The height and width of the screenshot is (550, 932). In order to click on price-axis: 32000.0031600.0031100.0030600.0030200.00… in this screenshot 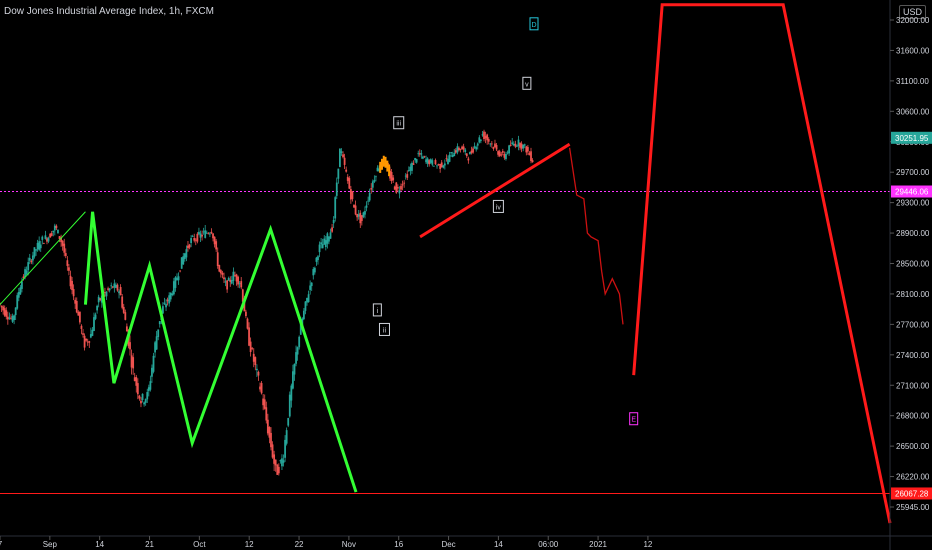, I will do `click(910, 275)`.